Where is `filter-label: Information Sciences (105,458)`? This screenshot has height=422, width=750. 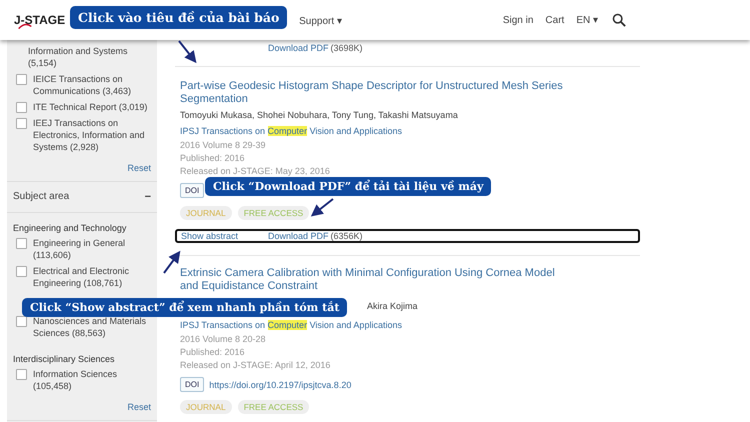 filter-label: Information Sciences (105,458) is located at coordinates (75, 380).